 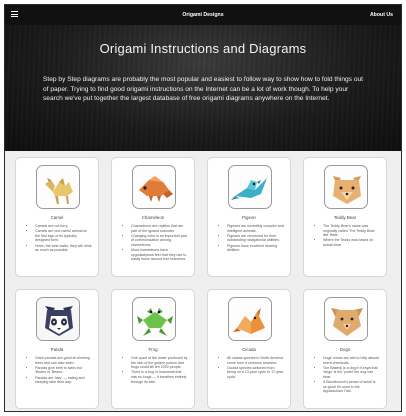 What do you see at coordinates (58, 187) in the screenshot?
I see `camel-icon` at bounding box center [58, 187].